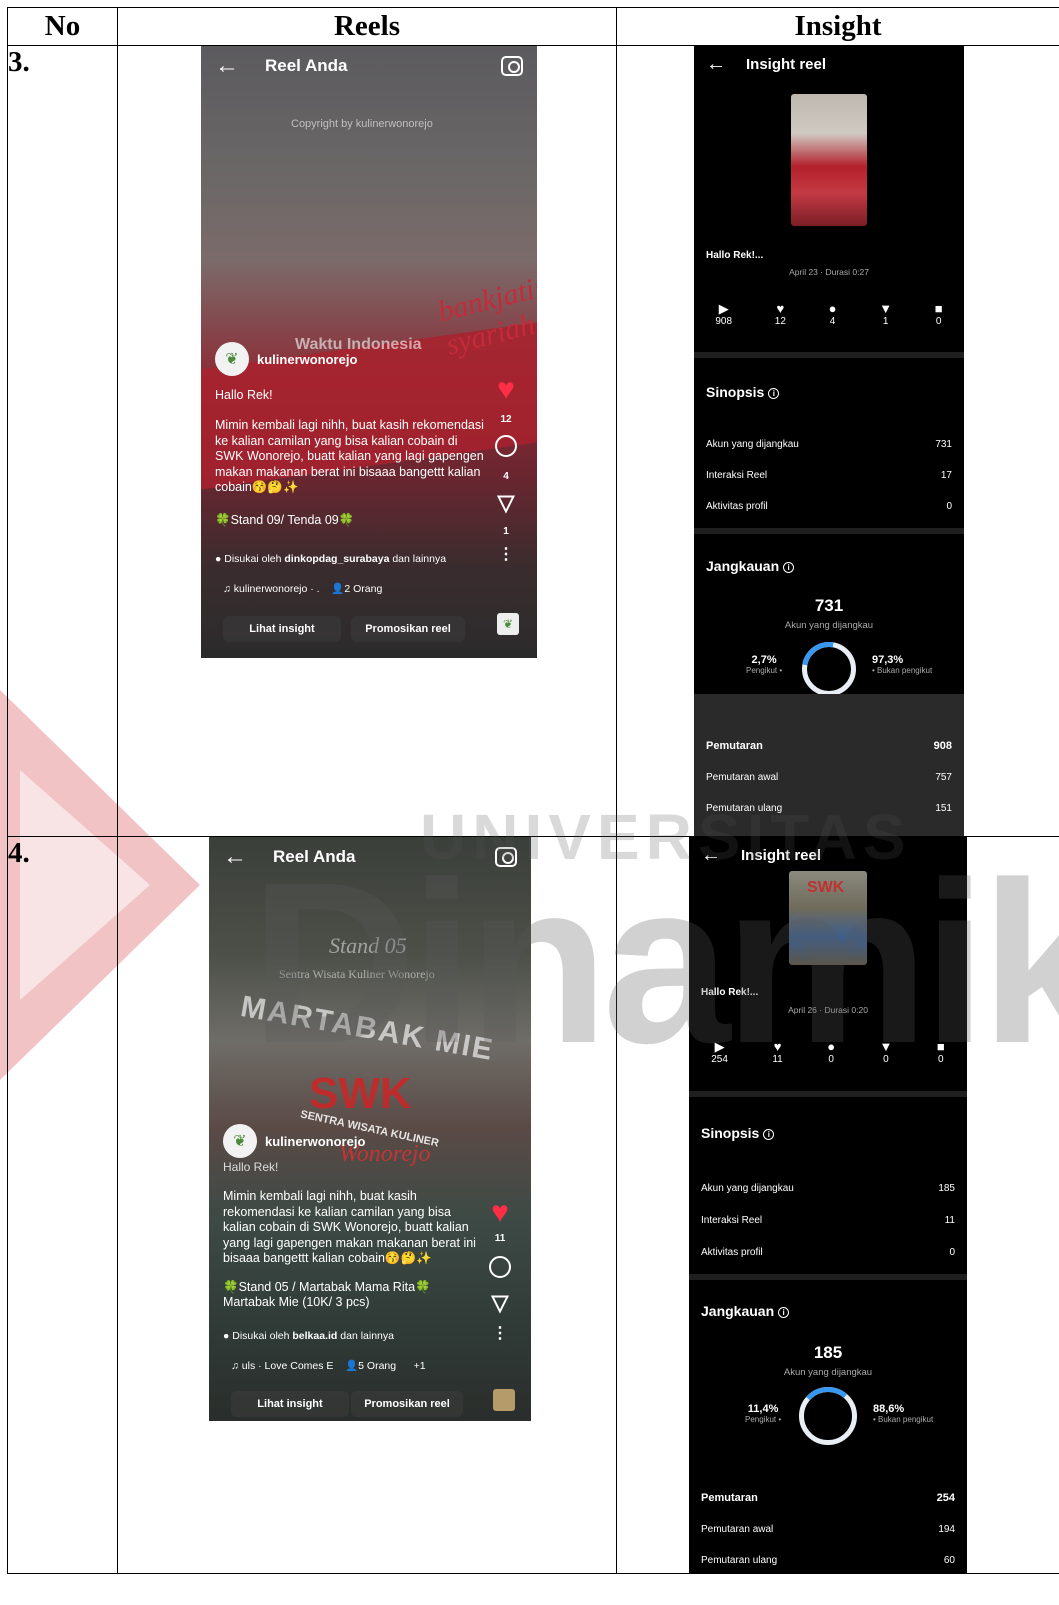  Describe the element at coordinates (506, 531) in the screenshot. I see `share-count: 1` at that location.